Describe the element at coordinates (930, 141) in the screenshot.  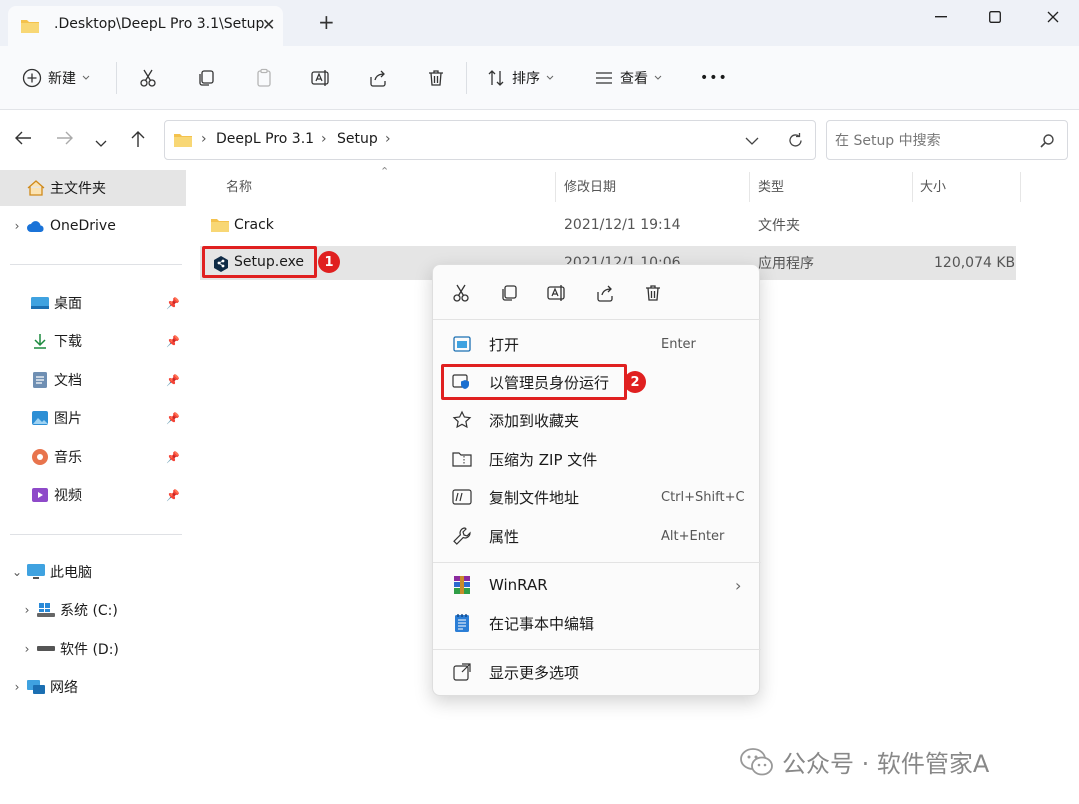
I see `search-input` at that location.